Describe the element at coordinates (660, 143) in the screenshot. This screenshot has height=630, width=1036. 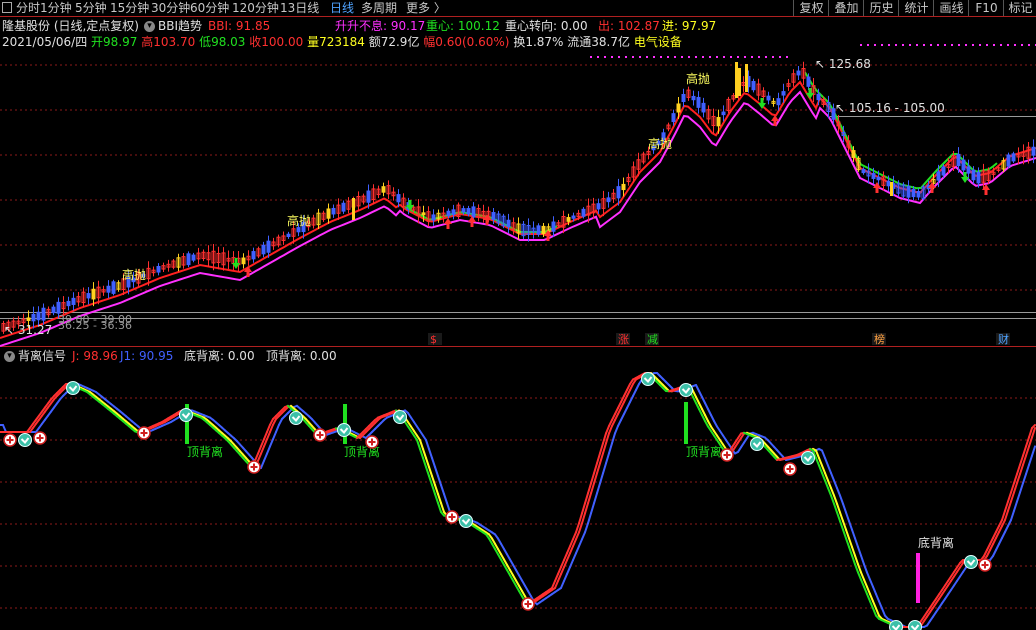
I see `gaopao-label-2: 高抛` at that location.